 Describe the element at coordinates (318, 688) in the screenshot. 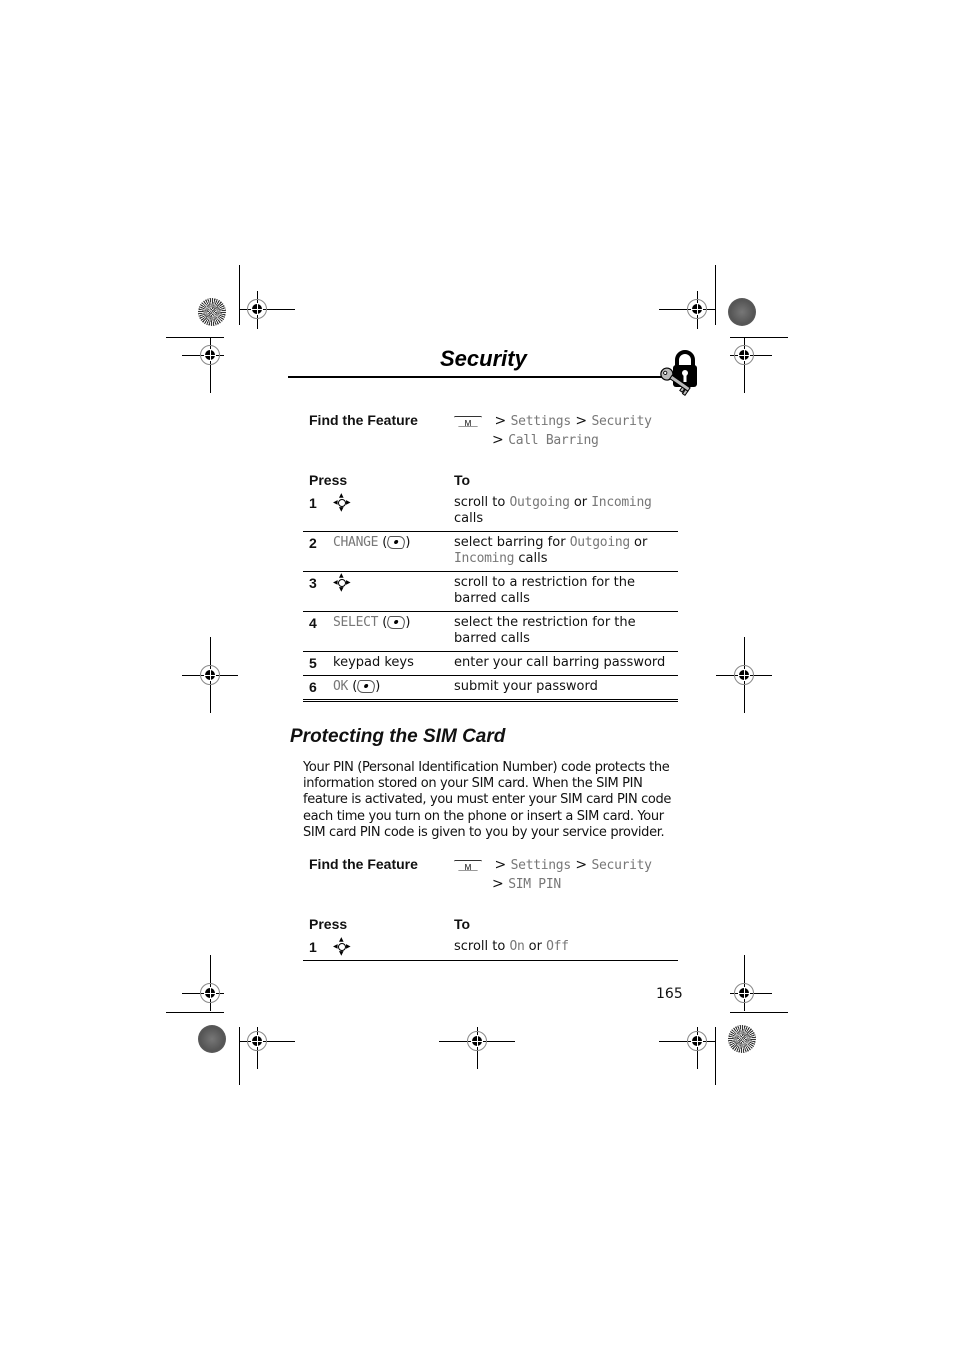

I see `step-number: 6` at that location.